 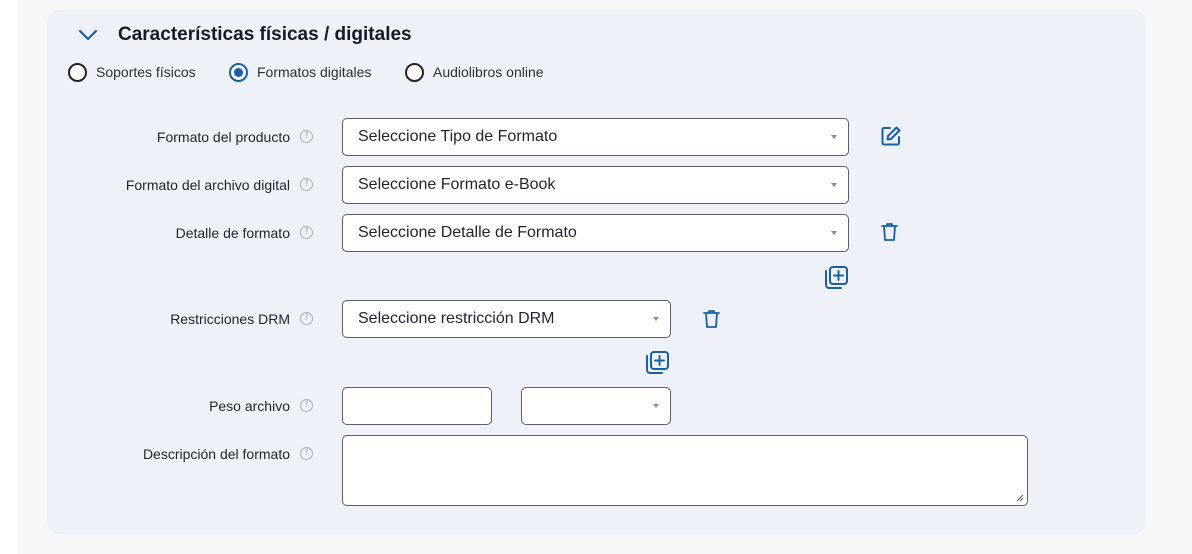 I want to click on radio-audiolibros-online: Audiolibros online, so click(x=474, y=72).